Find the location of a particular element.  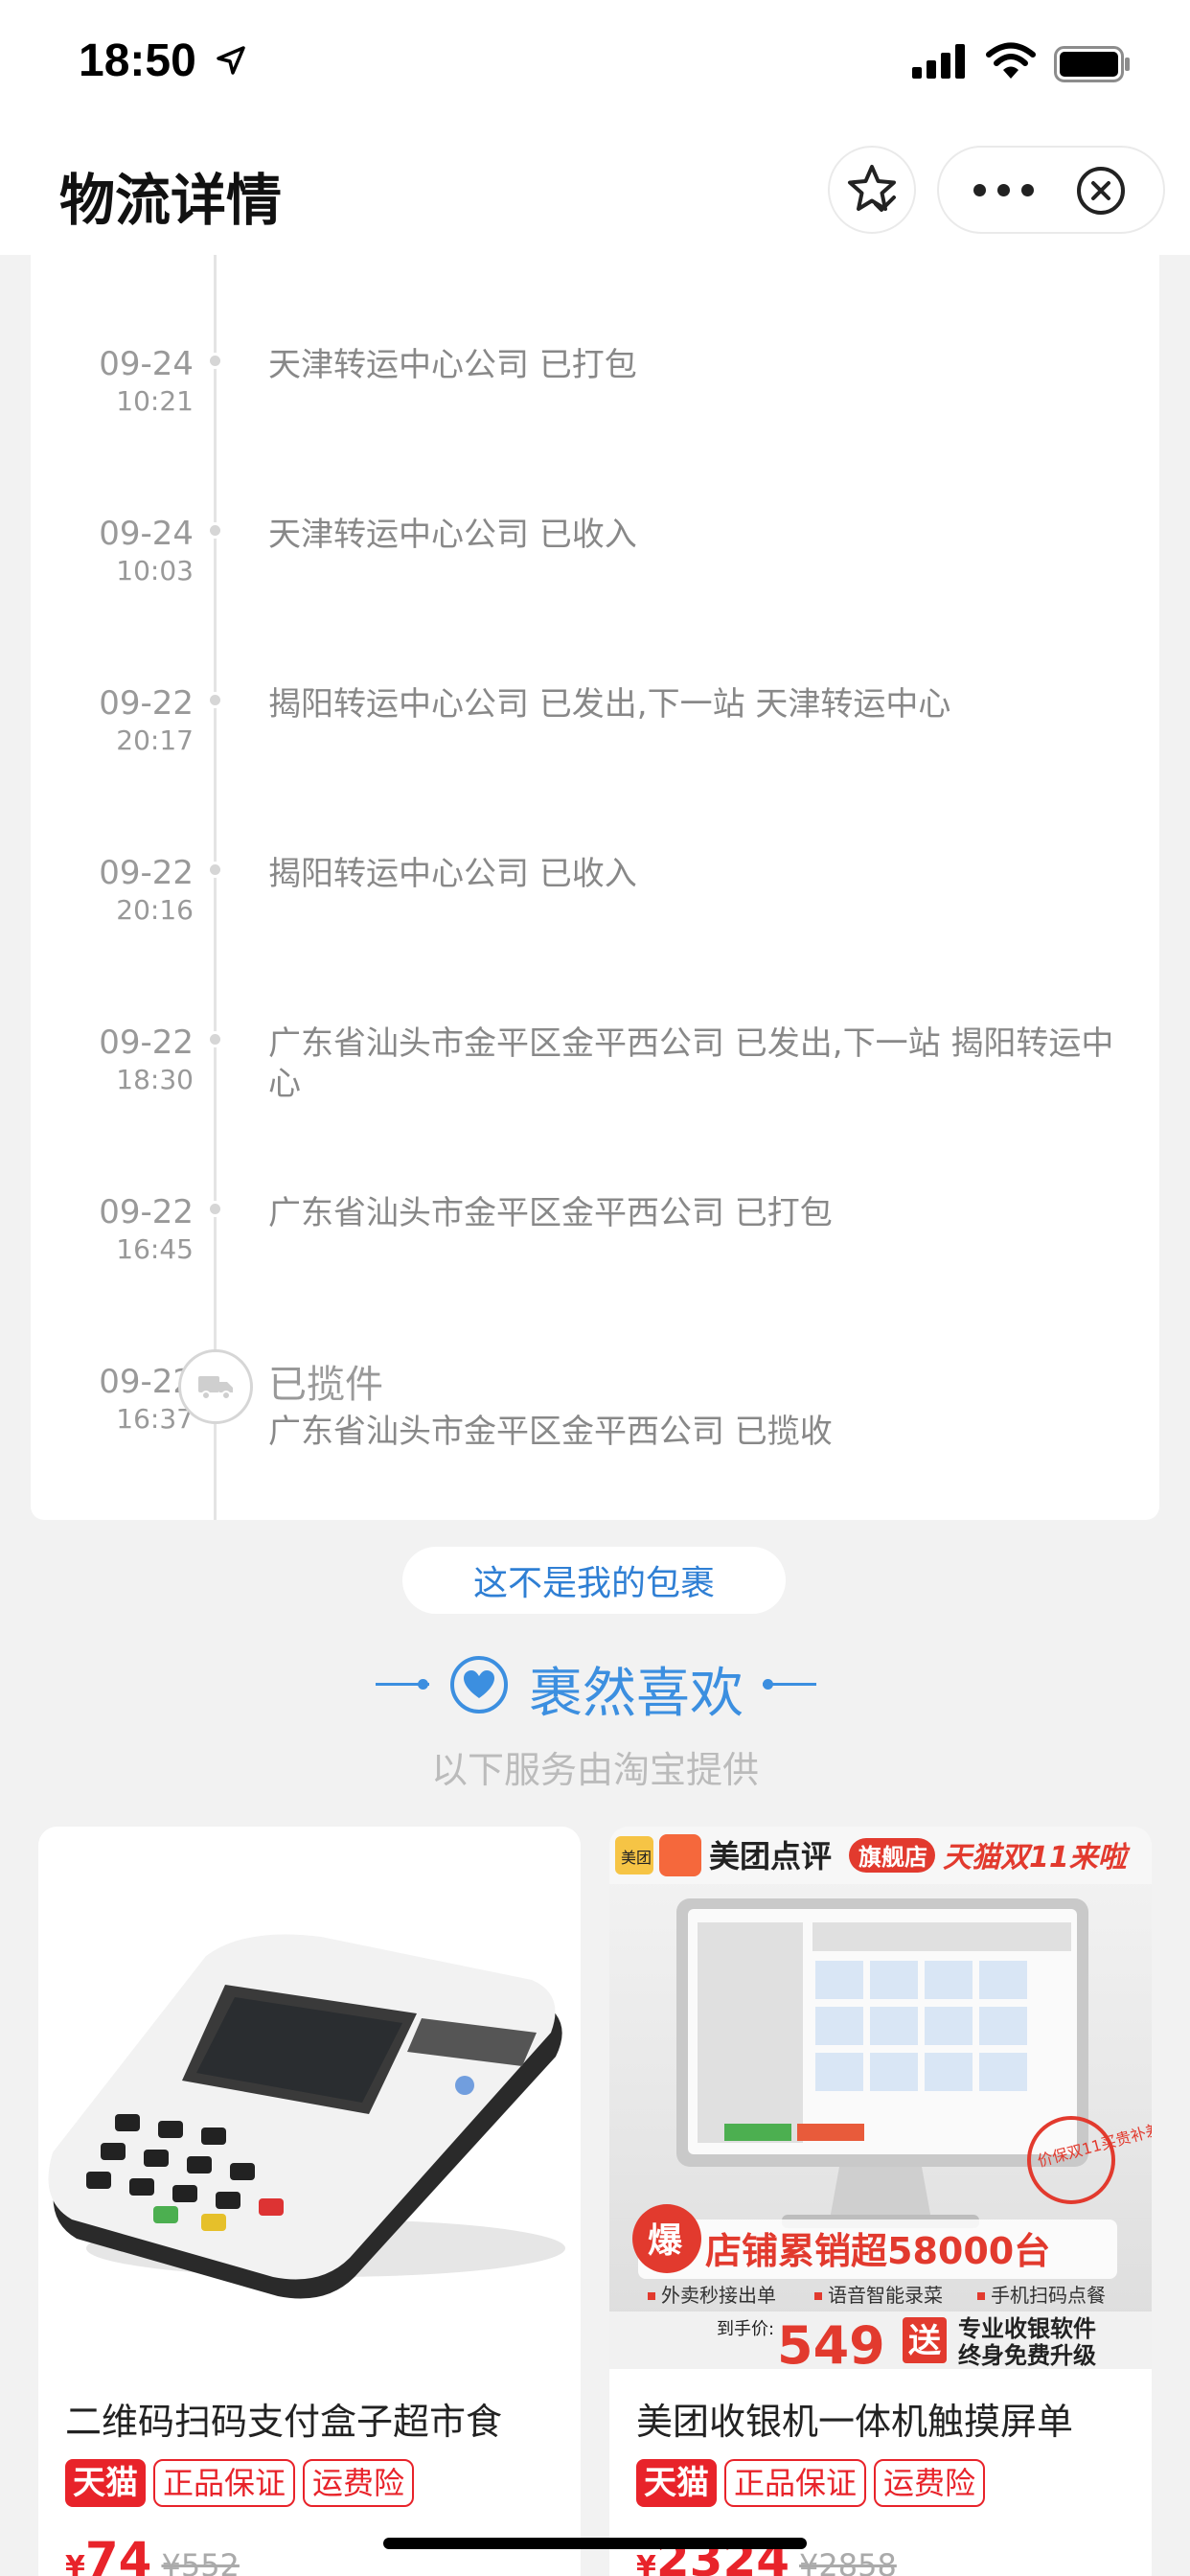

more-button is located at coordinates (1004, 190).